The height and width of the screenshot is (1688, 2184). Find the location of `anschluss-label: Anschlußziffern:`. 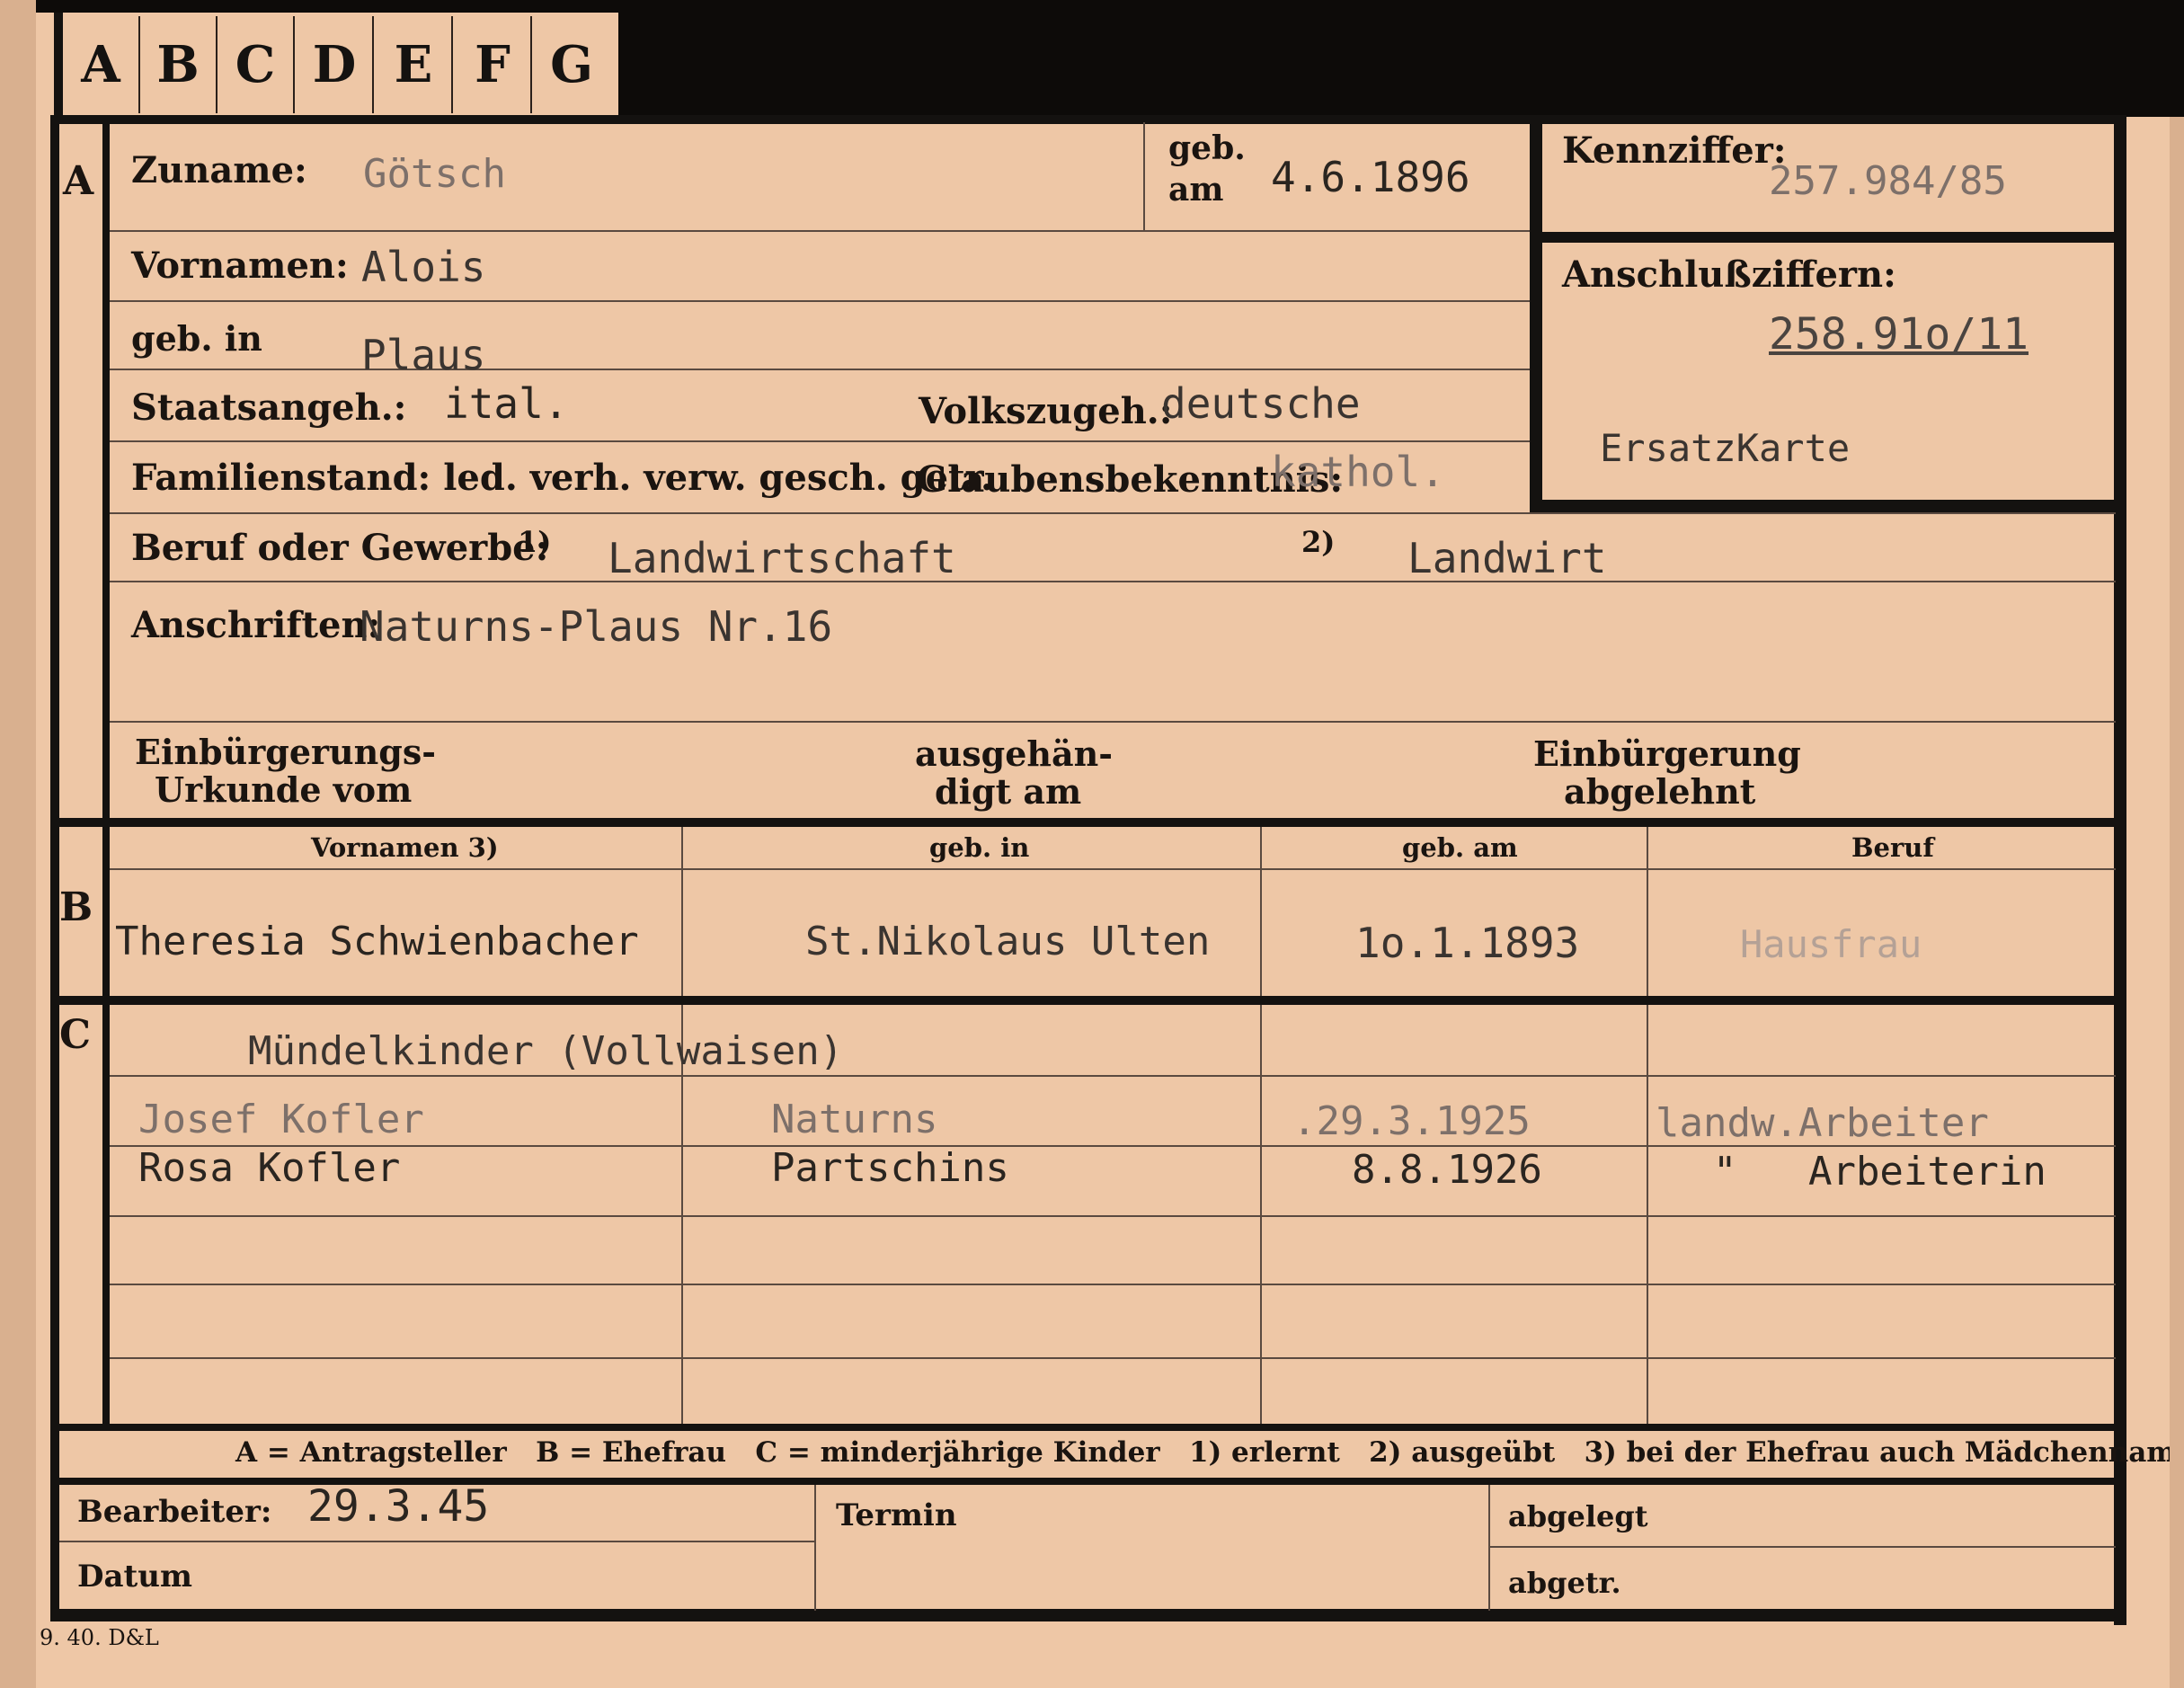

anschluss-label: Anschlußziffern: is located at coordinates (1729, 275).